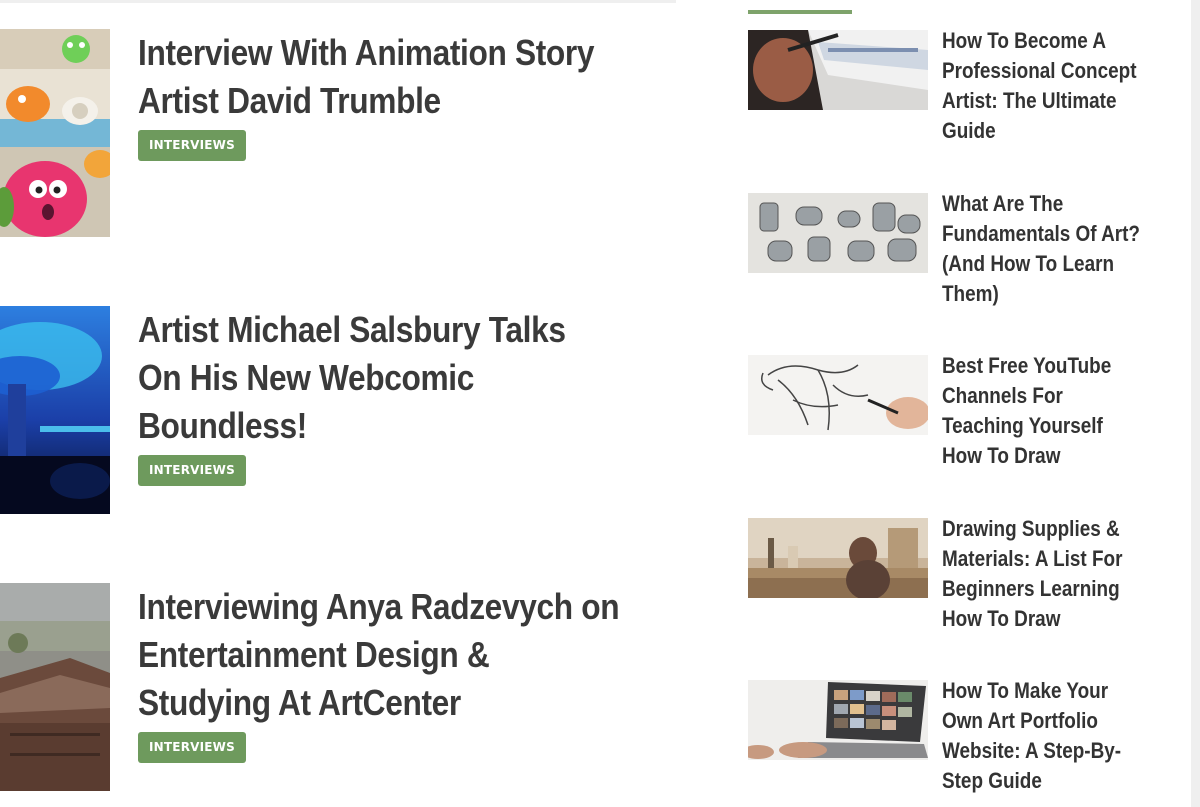 This screenshot has height=807, width=1200. What do you see at coordinates (289, 100) in the screenshot?
I see `post-title-line: Artist David Trumble` at bounding box center [289, 100].